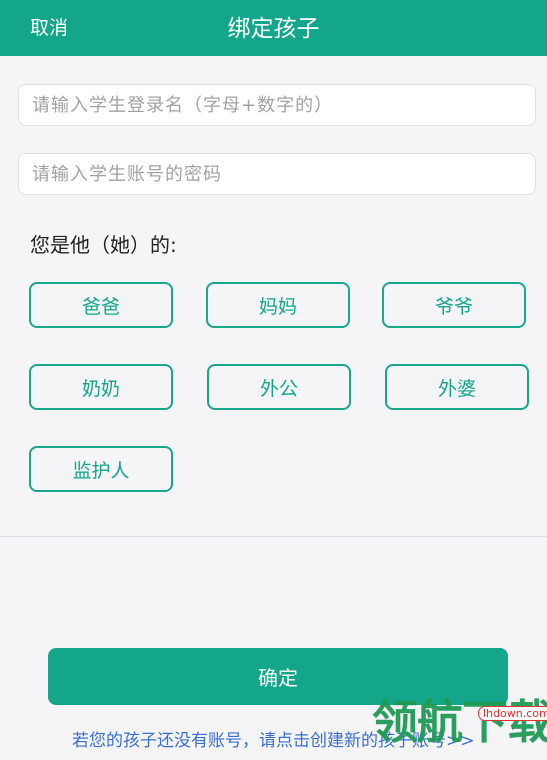 The image size is (547, 760). I want to click on relation-option-maternal-grandpa: 外公, so click(279, 387).